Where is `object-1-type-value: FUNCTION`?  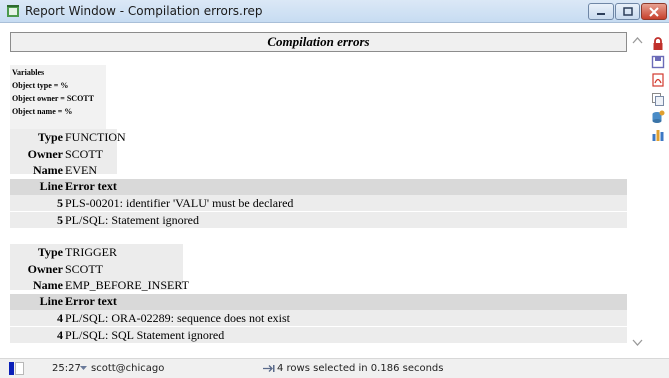
object-1-type-value: FUNCTION is located at coordinates (95, 137).